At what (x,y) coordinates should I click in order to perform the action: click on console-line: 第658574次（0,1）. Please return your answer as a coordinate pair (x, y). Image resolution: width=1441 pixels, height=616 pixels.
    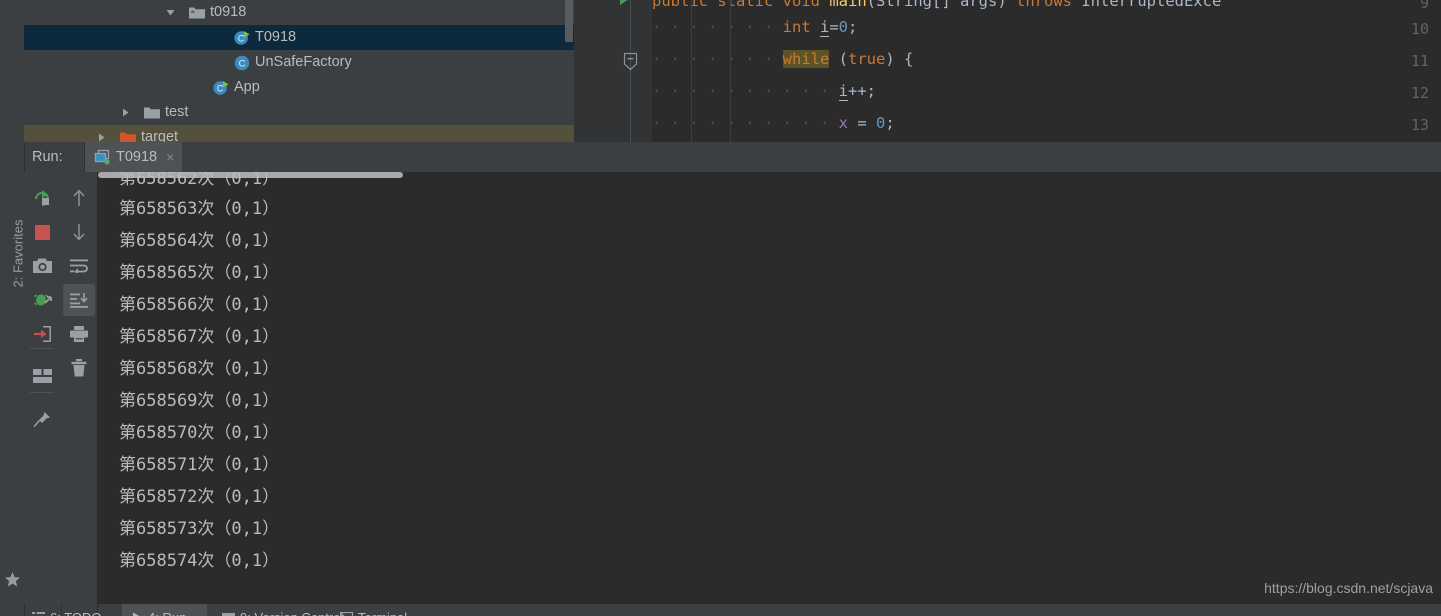
    Looking at the image, I should click on (199, 561).